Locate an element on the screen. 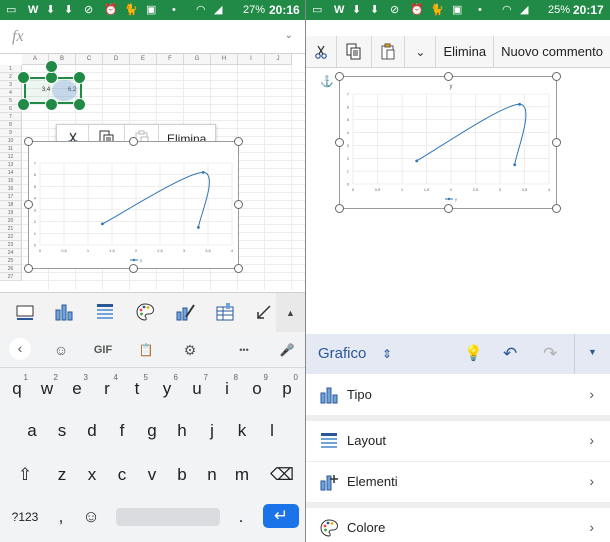 This screenshot has width=610, height=542. key-period: . is located at coordinates (241, 517).